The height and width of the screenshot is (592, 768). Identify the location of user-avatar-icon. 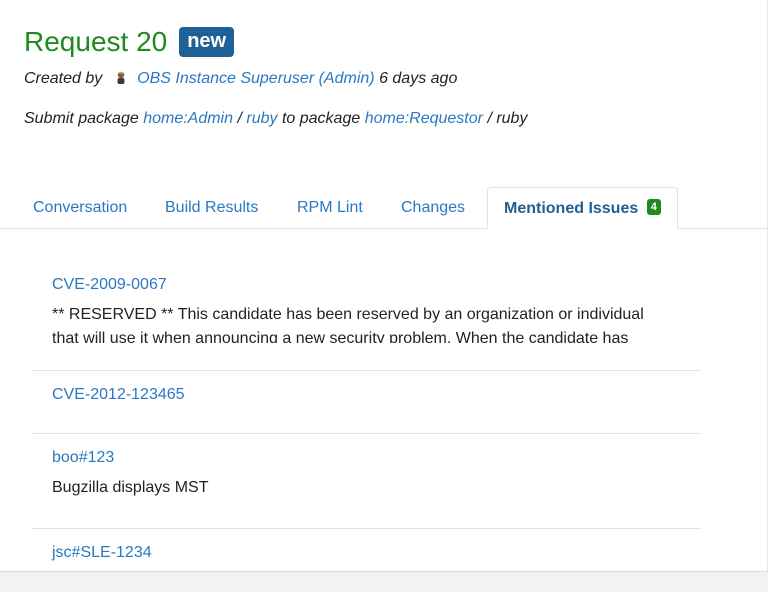
(121, 77).